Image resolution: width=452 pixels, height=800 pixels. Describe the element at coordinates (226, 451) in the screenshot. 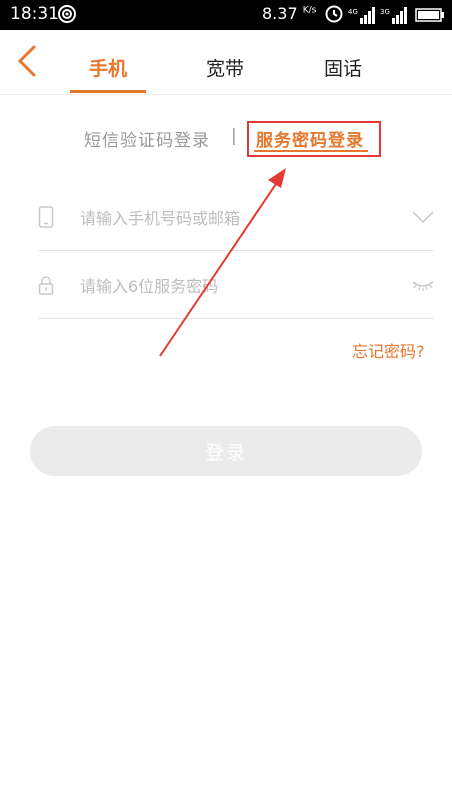

I see `login-button: 登录` at that location.